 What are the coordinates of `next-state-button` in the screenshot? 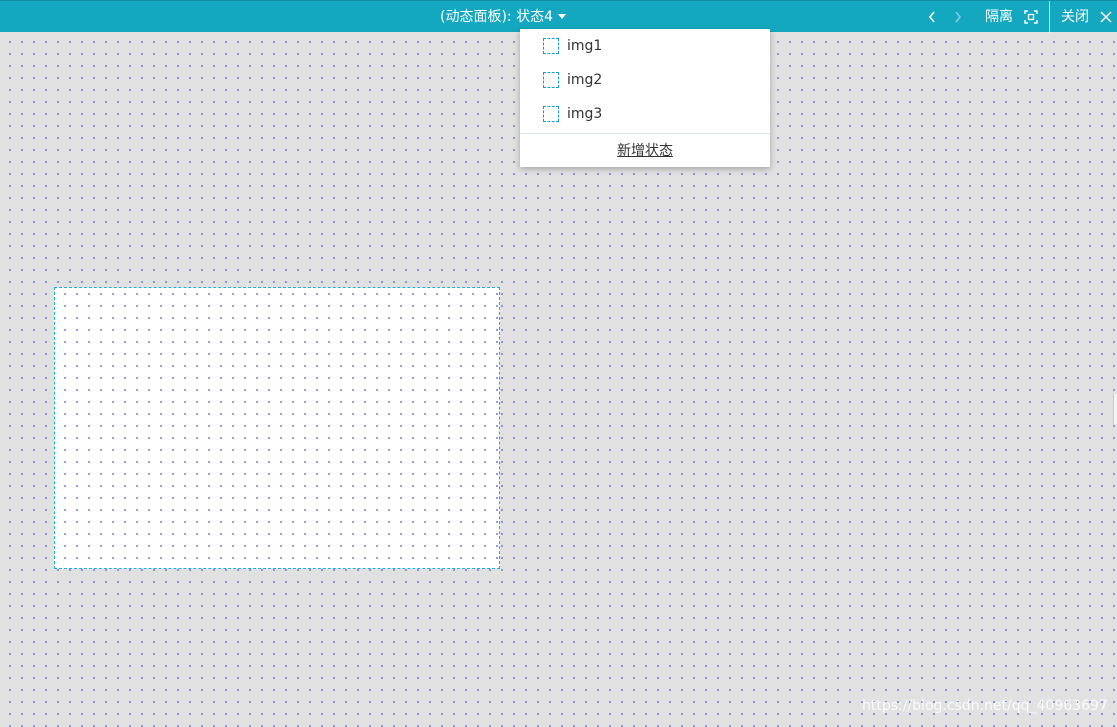 It's located at (958, 17).